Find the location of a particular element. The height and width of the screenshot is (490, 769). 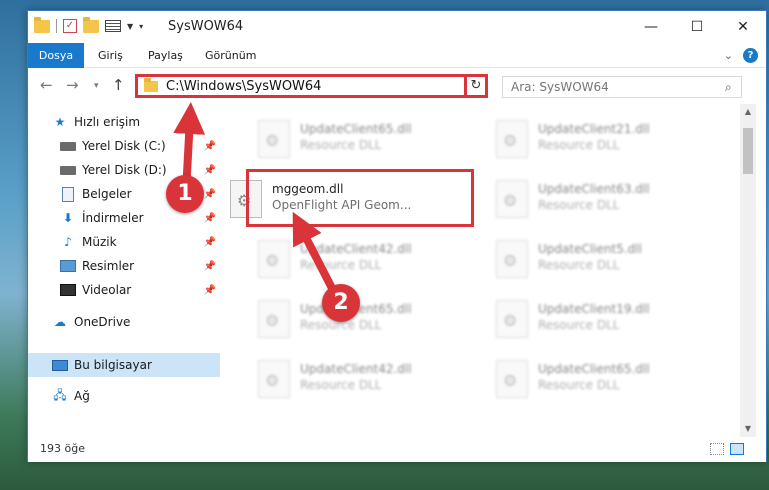

file-name: UpdateClient63.dll is located at coordinates (594, 189).